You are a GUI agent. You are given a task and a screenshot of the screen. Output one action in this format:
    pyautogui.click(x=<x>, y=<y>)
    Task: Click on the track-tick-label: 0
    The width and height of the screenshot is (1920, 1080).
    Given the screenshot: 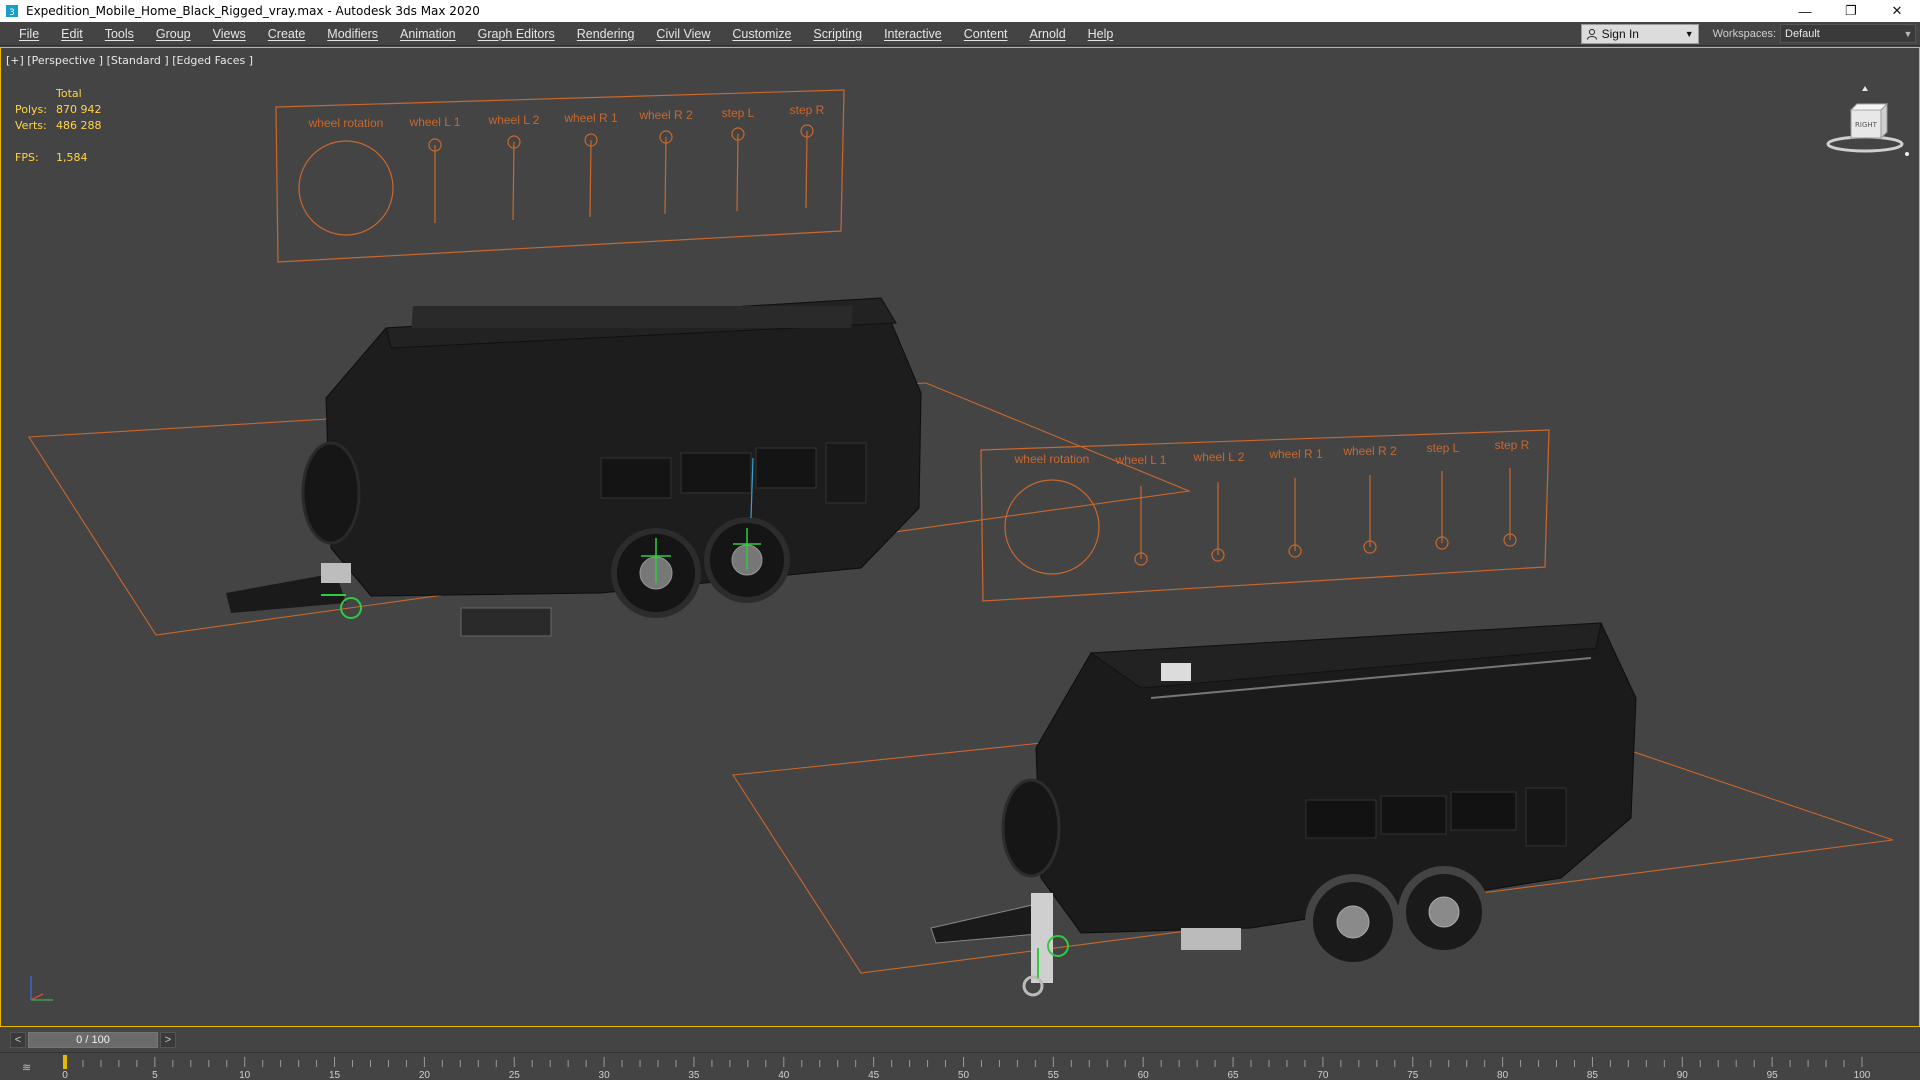 What is the action you would take?
    pyautogui.click(x=65, y=1075)
    